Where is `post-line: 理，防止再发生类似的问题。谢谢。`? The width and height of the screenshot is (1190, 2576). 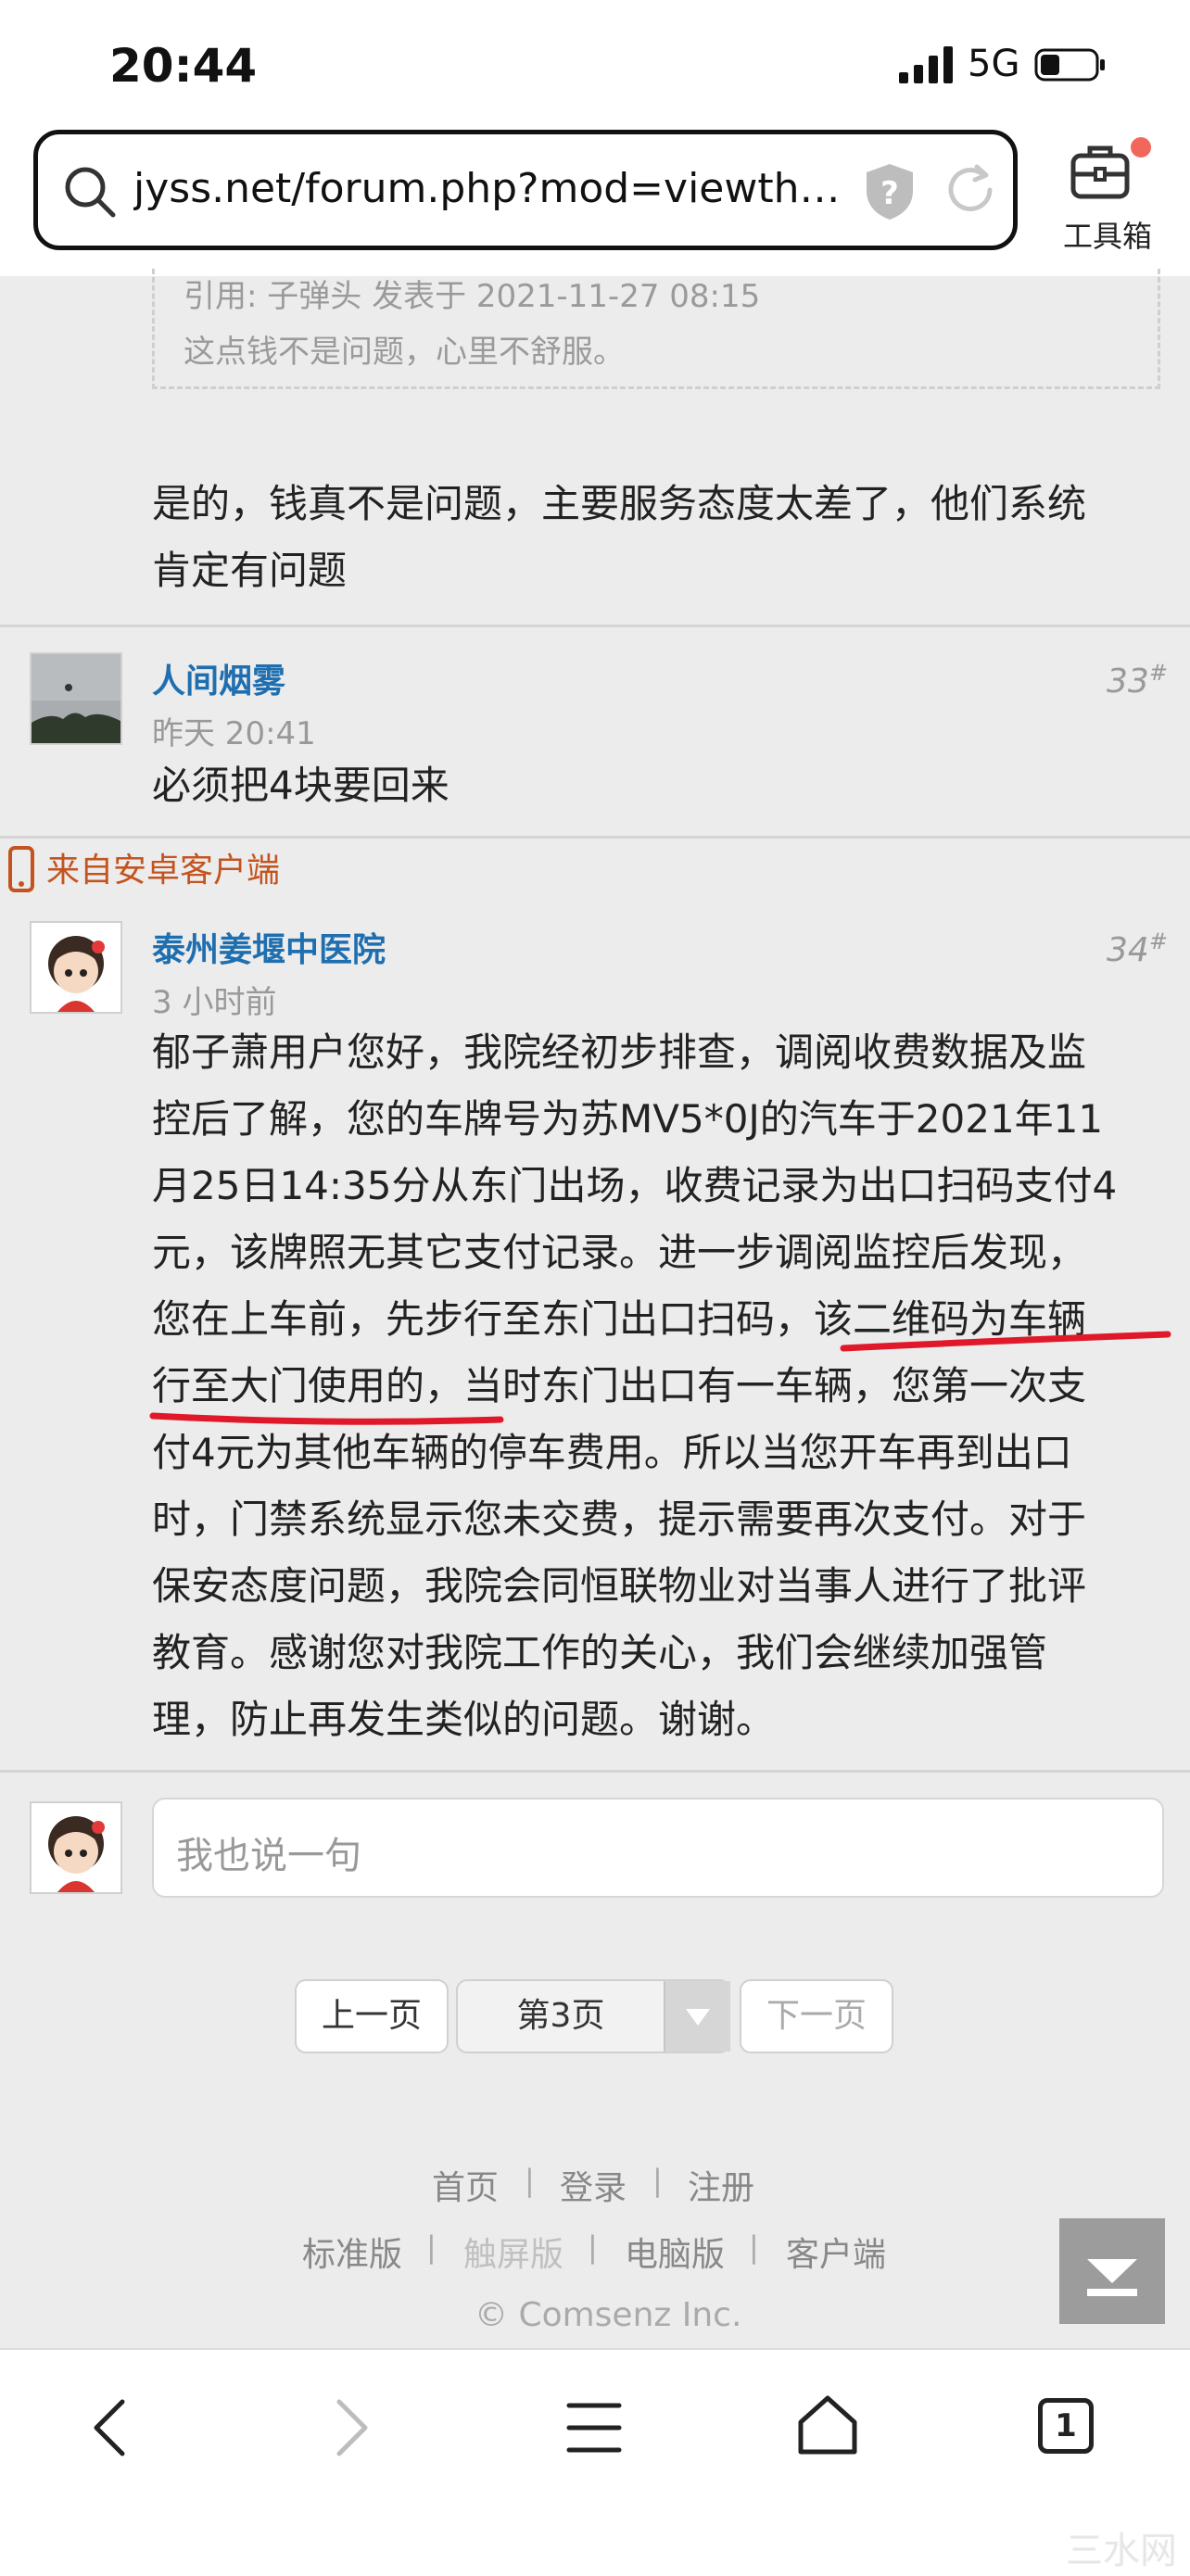 post-line: 理，防止再发生类似的问题。谢谢。 is located at coordinates (464, 1719).